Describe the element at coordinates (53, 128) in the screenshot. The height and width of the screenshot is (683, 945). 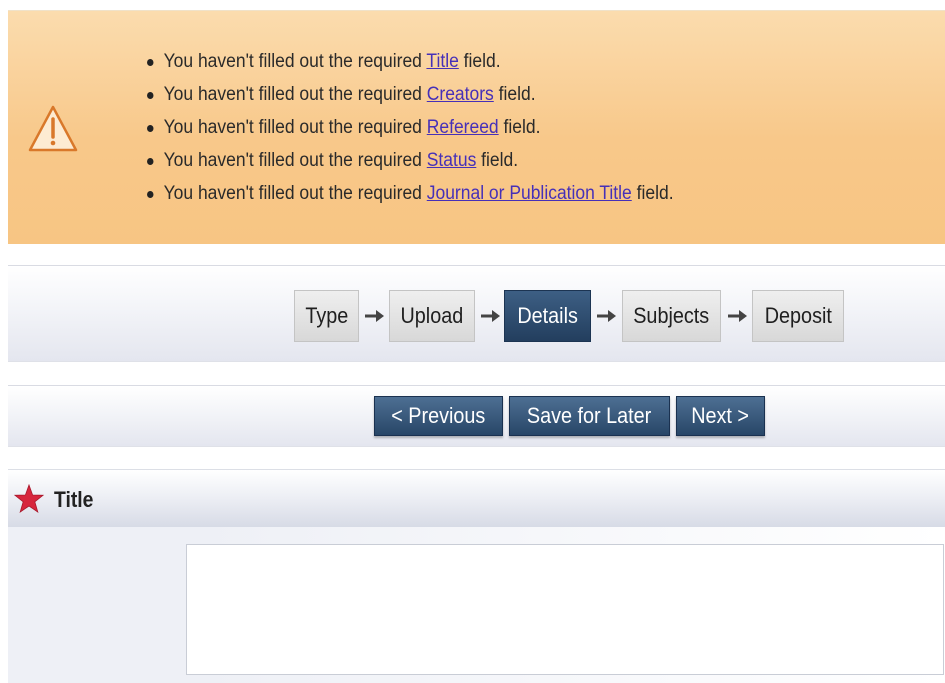
I see `warning-icon` at that location.